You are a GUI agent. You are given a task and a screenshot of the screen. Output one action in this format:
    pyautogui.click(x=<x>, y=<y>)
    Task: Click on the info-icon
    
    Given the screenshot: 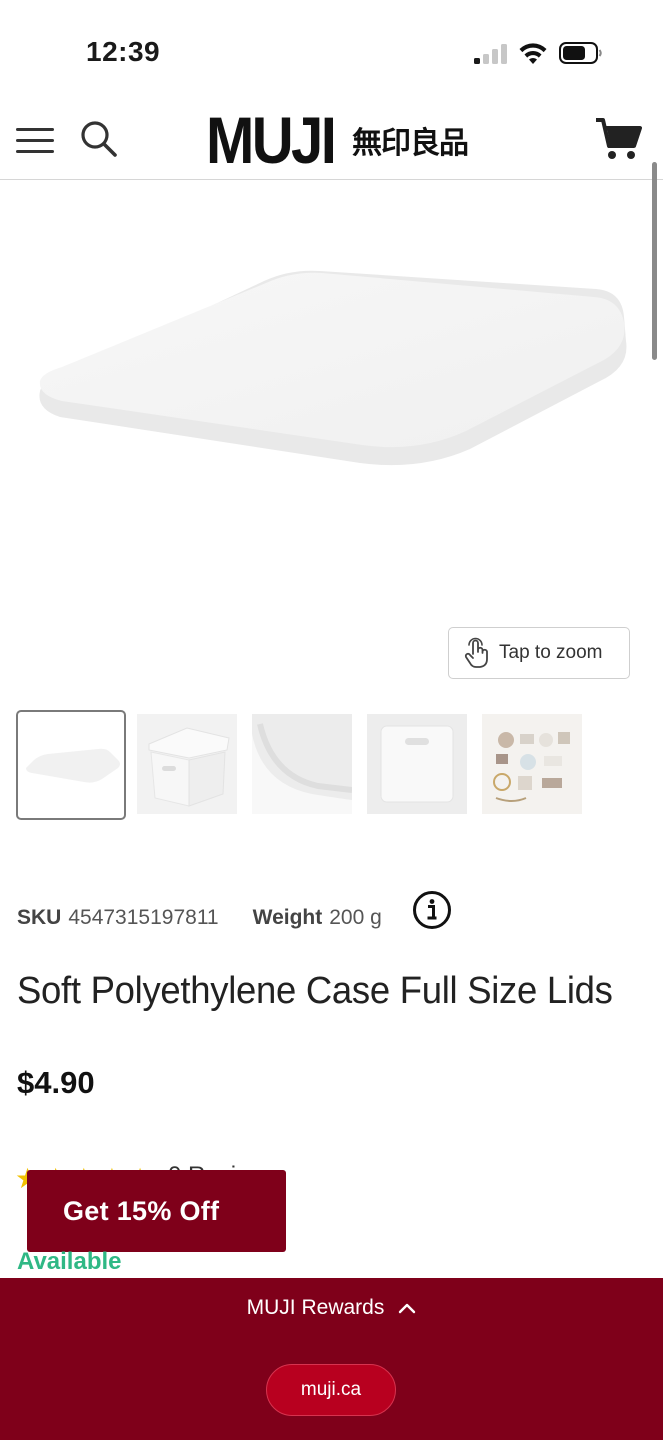 What is the action you would take?
    pyautogui.click(x=432, y=910)
    